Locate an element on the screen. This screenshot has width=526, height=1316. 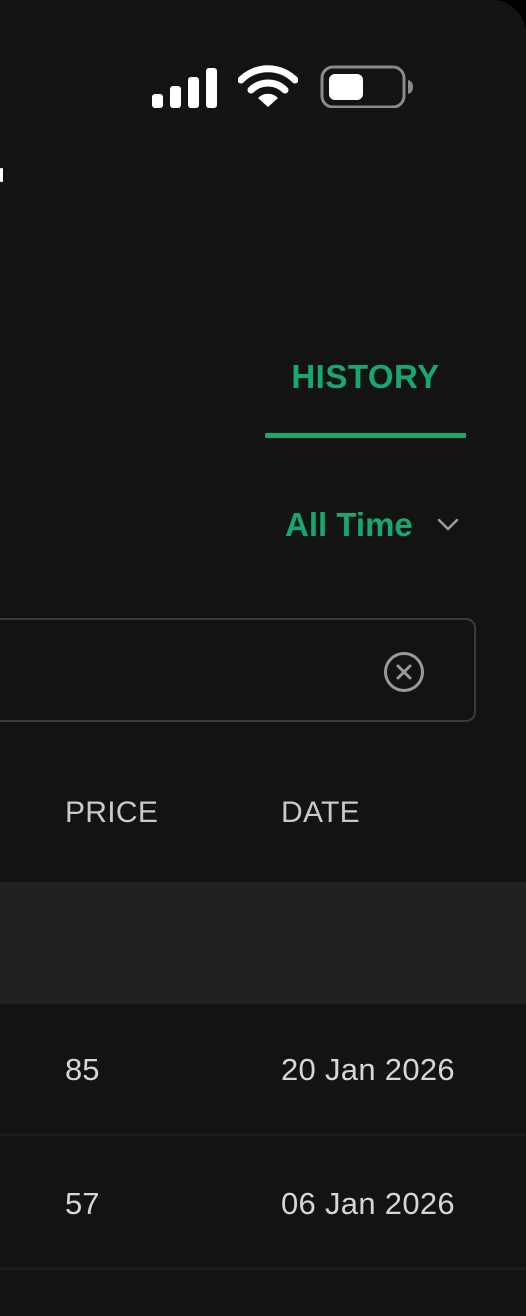
price-cell: 85 is located at coordinates (82, 1069).